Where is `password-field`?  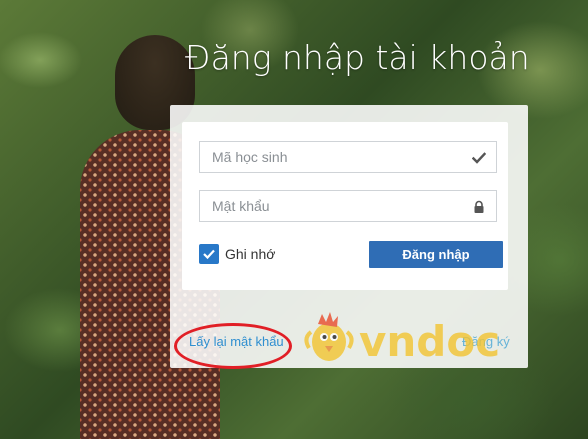
password-field is located at coordinates (348, 206).